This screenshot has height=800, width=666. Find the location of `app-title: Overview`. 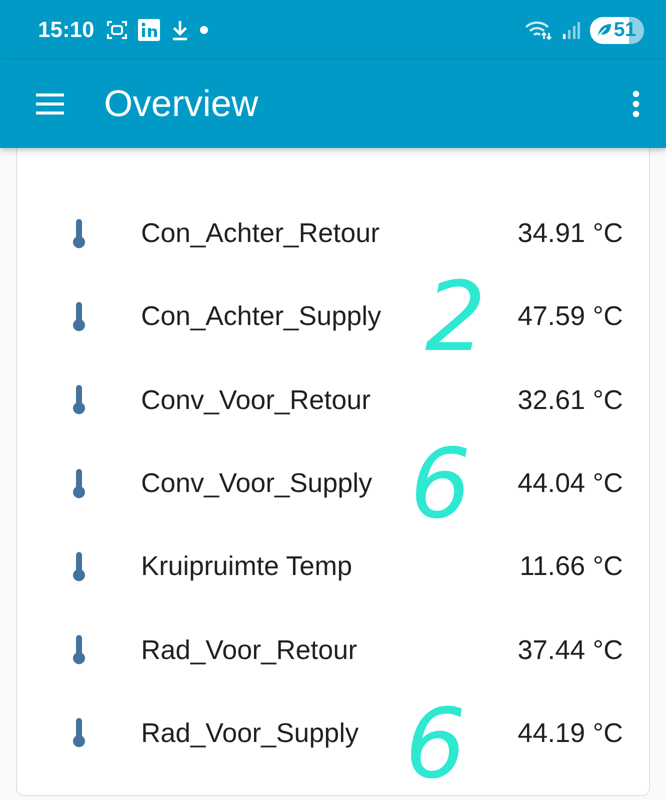

app-title: Overview is located at coordinates (182, 104).